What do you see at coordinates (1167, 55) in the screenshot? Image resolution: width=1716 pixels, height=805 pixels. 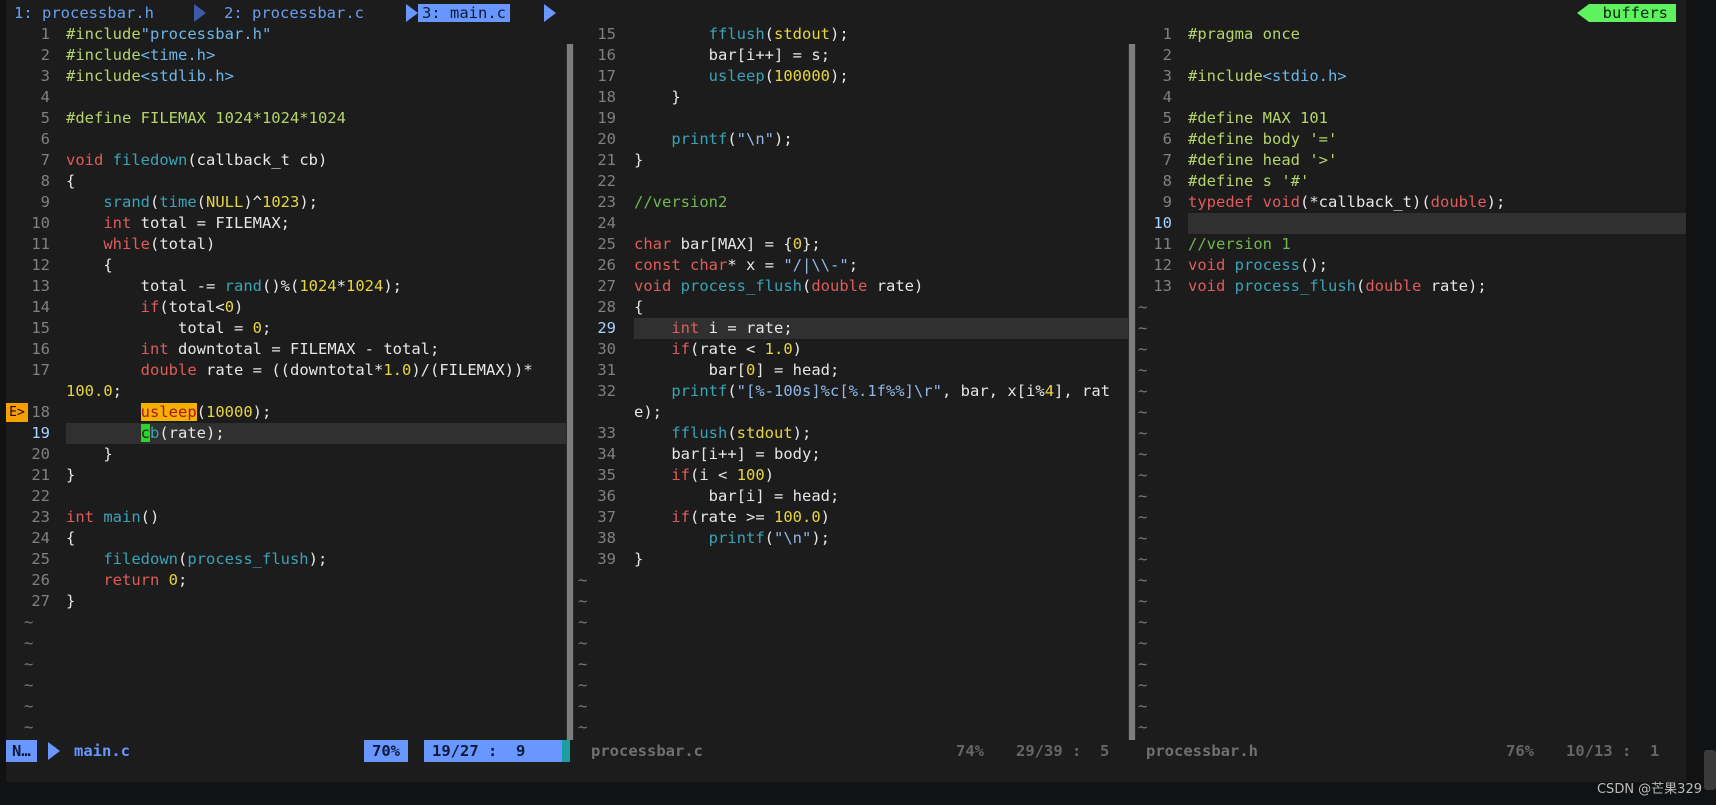 I see `line-number: 2` at bounding box center [1167, 55].